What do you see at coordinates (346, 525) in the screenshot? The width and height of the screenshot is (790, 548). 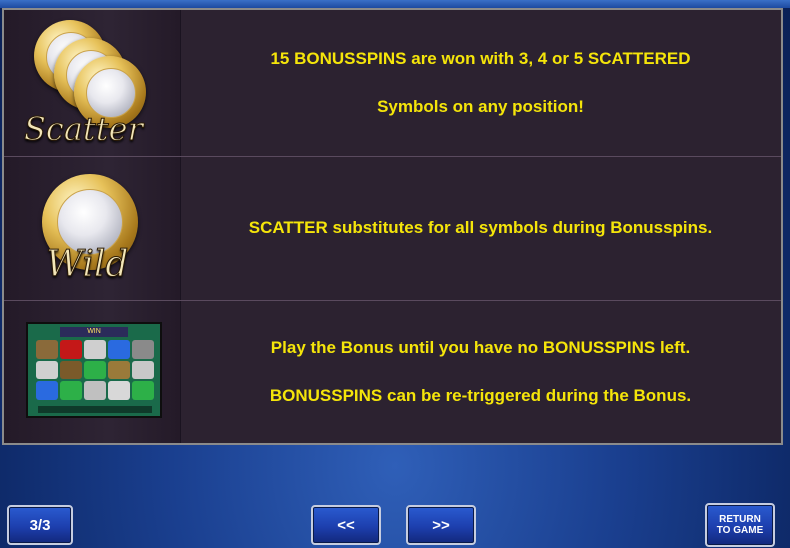 I see `previous-page-button: <<` at bounding box center [346, 525].